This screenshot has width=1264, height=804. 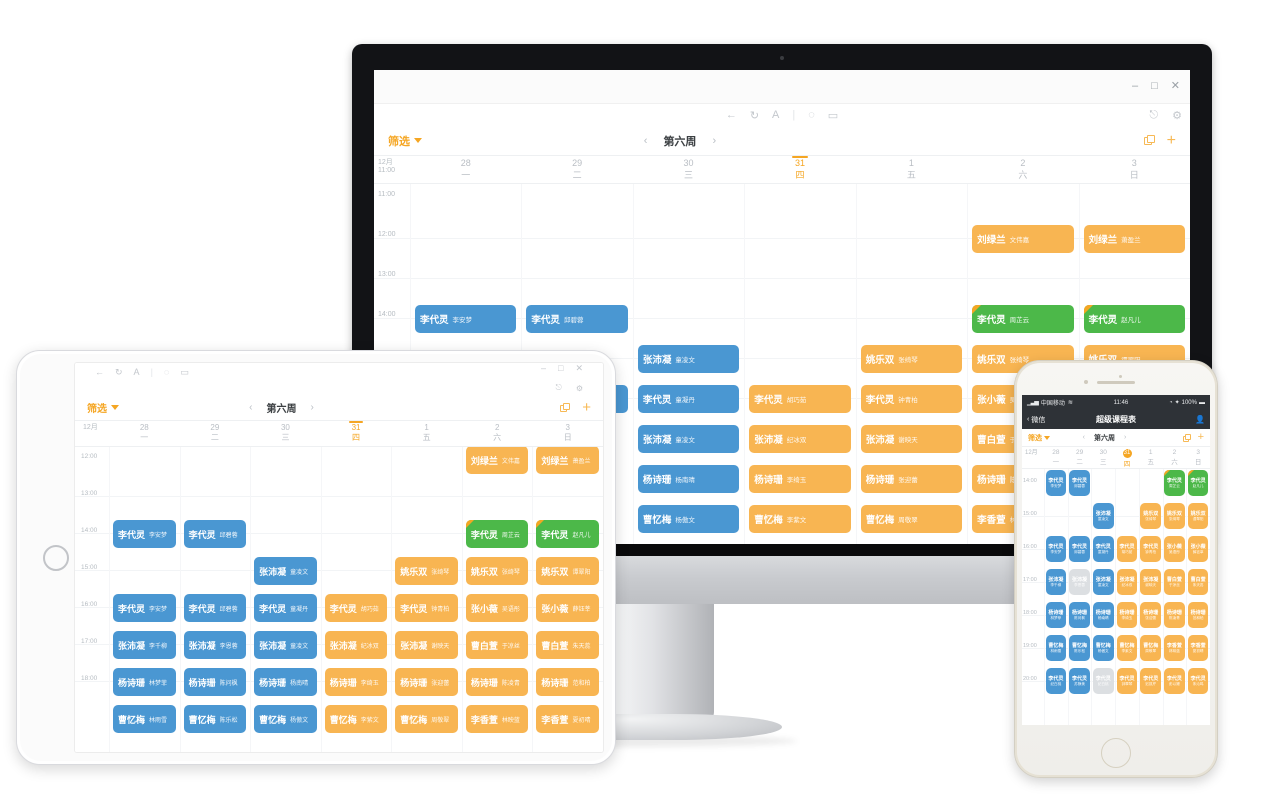 I want to click on window-controls: – □ ✕, so click(x=1156, y=86).